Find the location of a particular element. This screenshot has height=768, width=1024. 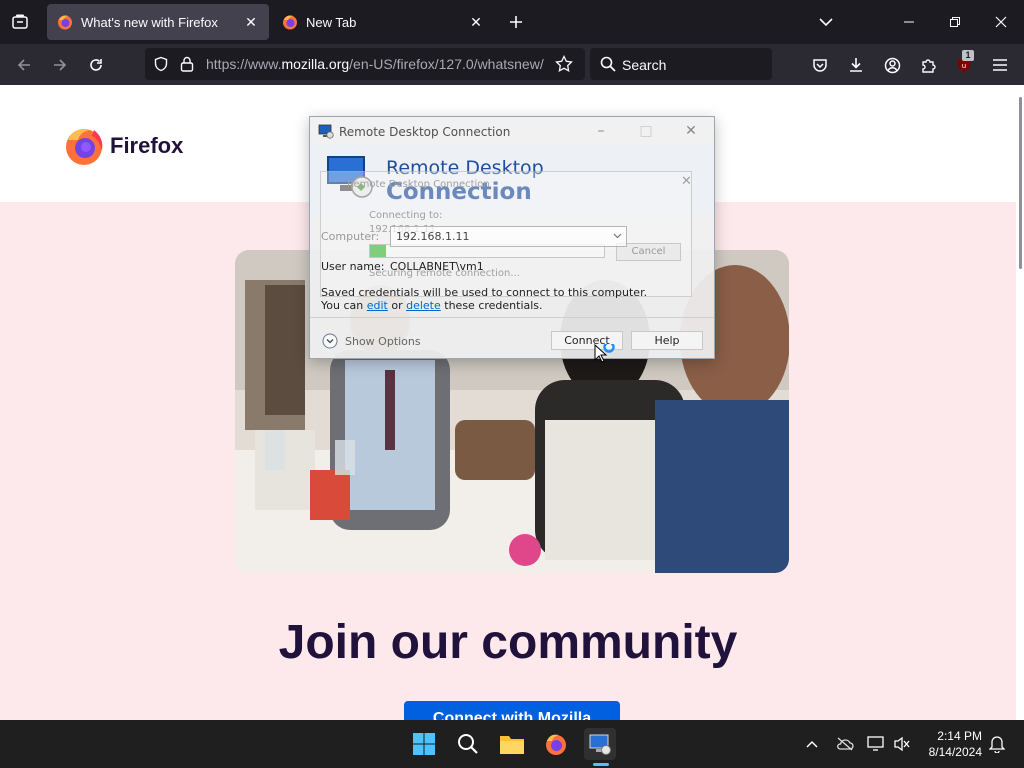

close-icon is located at coordinates (1001, 22).